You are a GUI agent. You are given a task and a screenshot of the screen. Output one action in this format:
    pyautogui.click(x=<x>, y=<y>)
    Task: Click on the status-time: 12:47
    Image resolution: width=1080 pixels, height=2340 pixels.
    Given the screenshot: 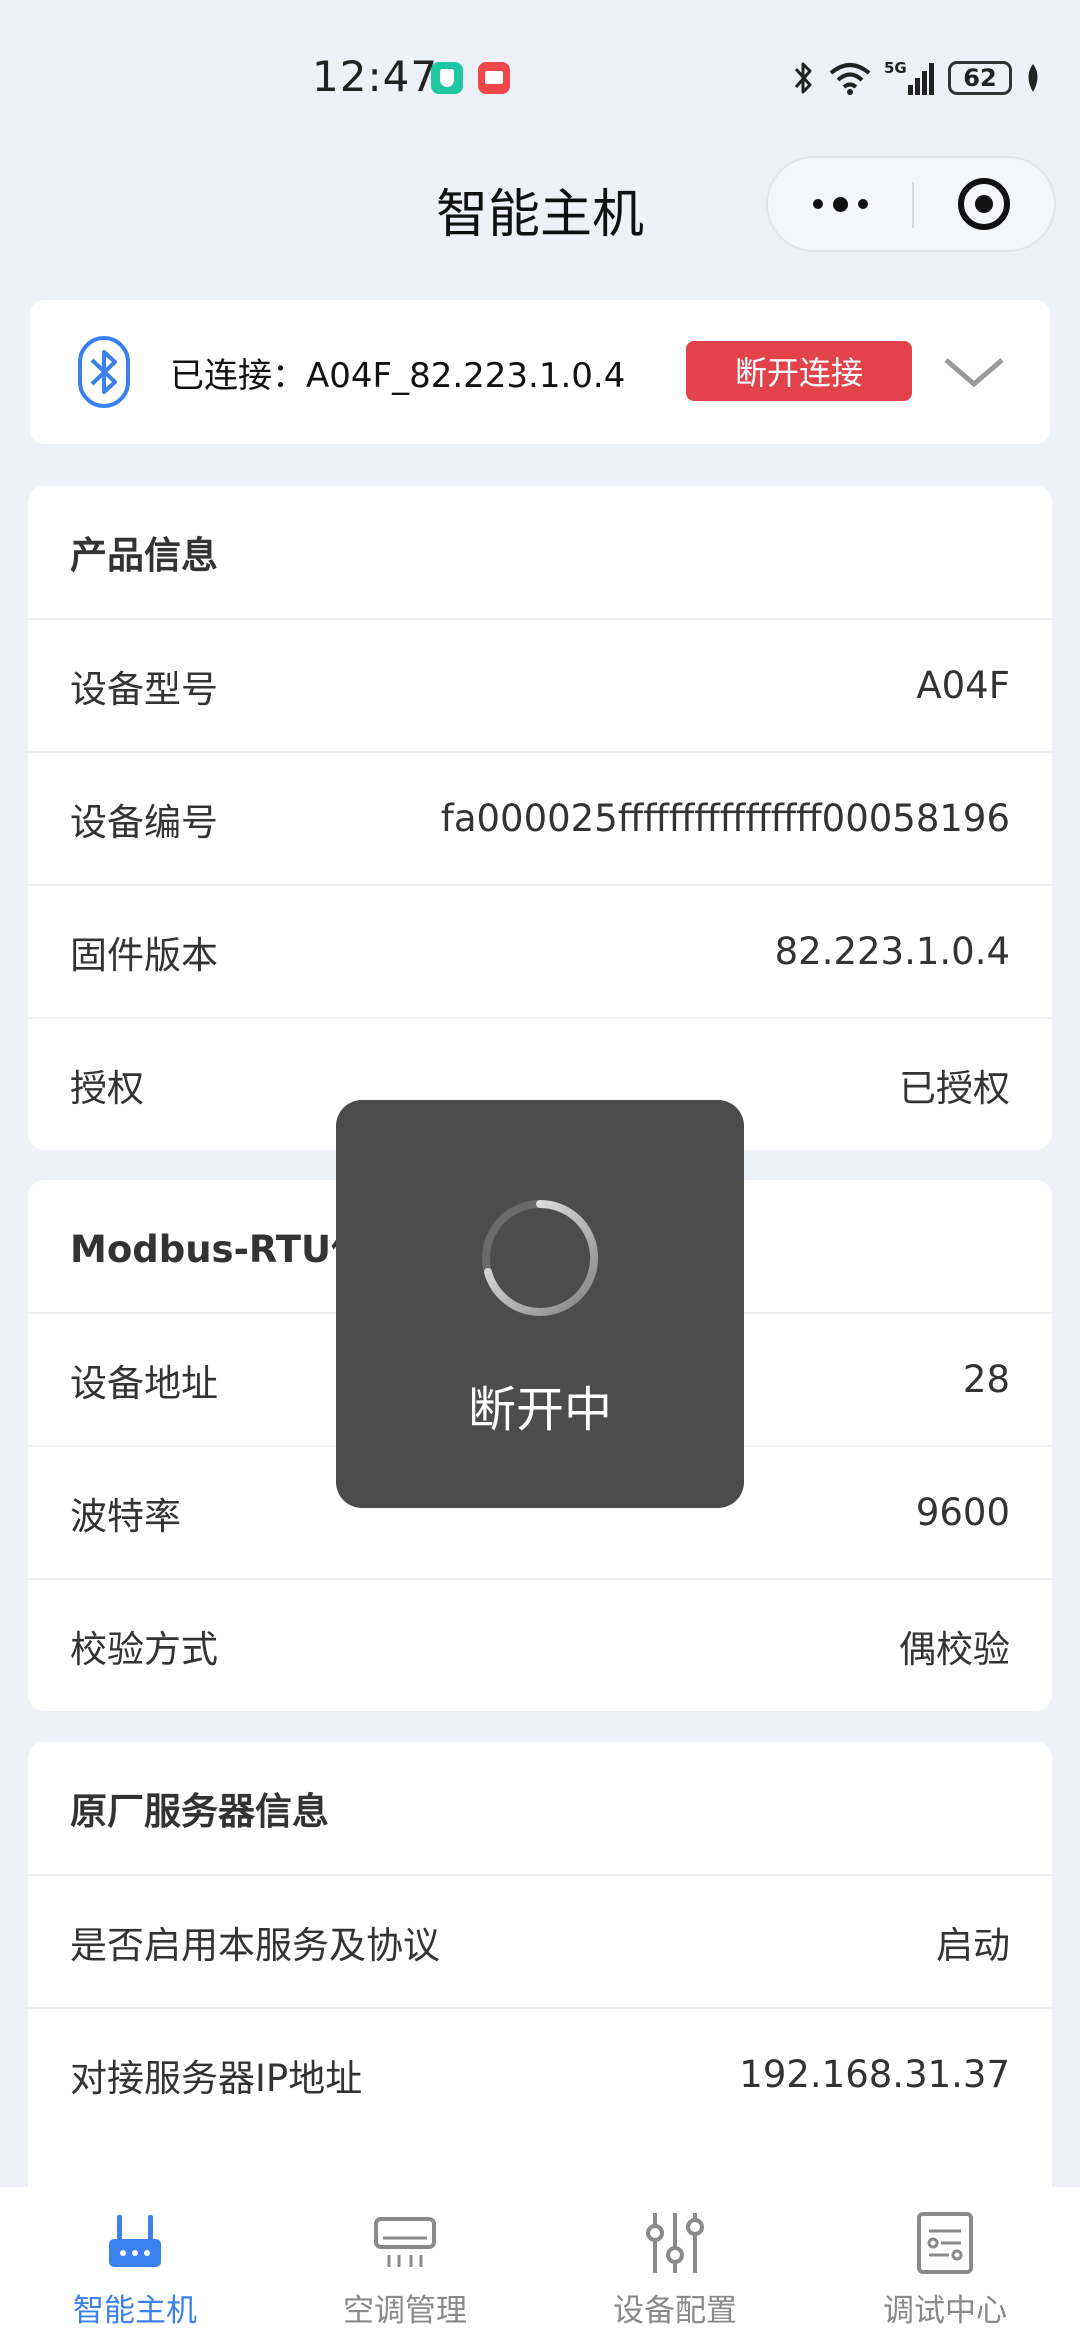 What is the action you would take?
    pyautogui.click(x=375, y=76)
    